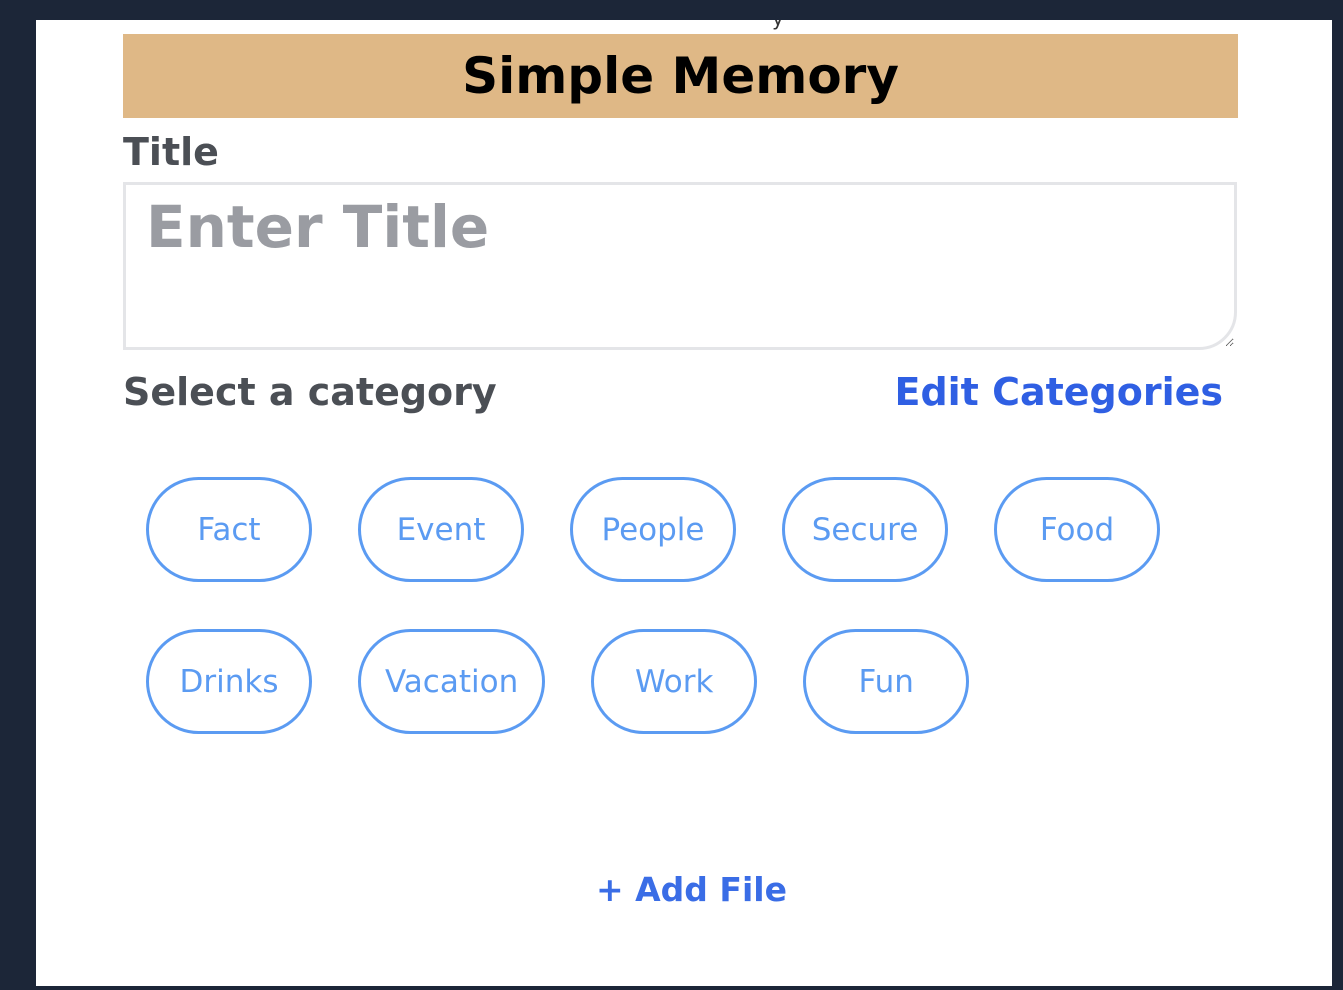  Describe the element at coordinates (778, 25) in the screenshot. I see `partial-text-above: y` at that location.